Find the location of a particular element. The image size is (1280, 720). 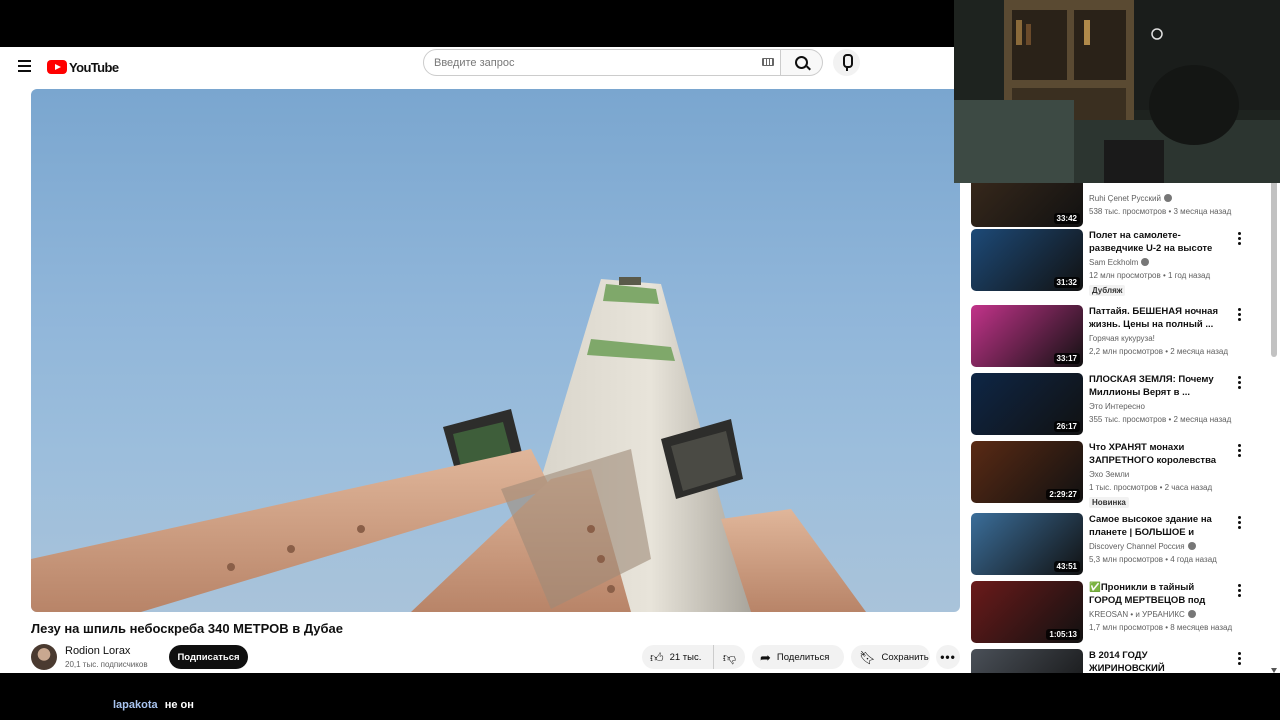

keyboard-icon is located at coordinates (768, 62).